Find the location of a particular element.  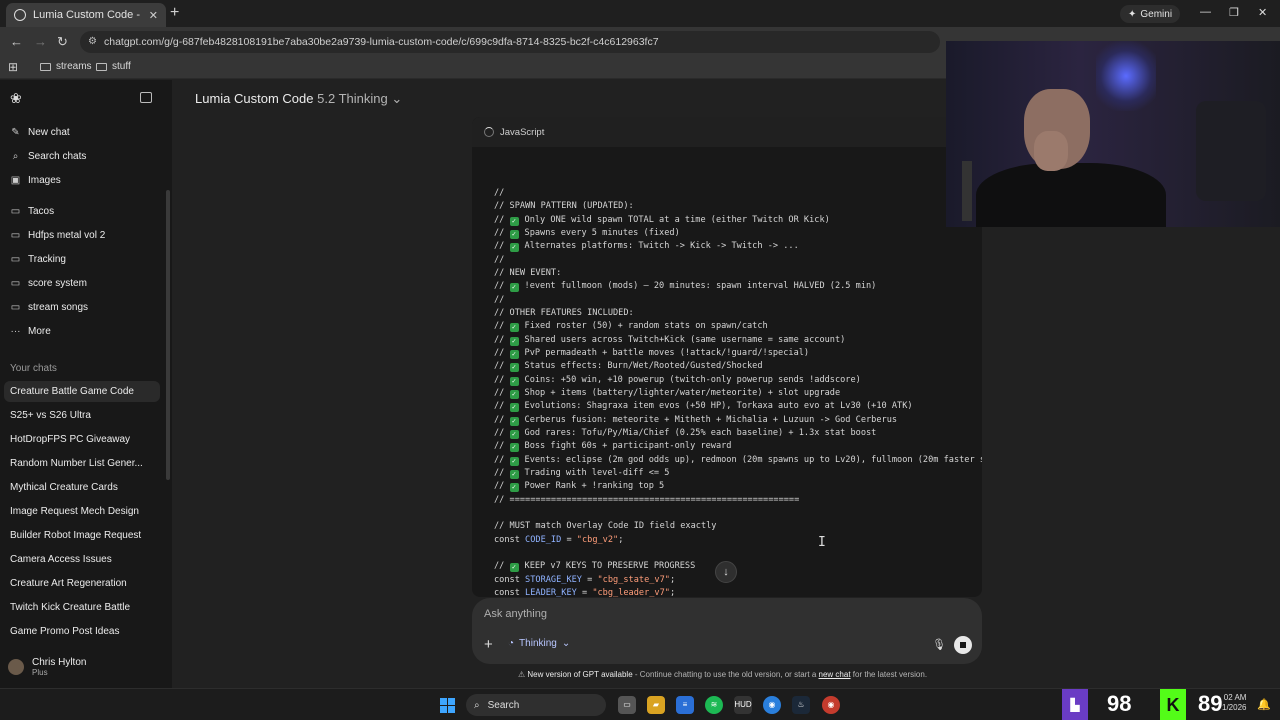

file-explorer-icon: ▰ is located at coordinates (656, 705).